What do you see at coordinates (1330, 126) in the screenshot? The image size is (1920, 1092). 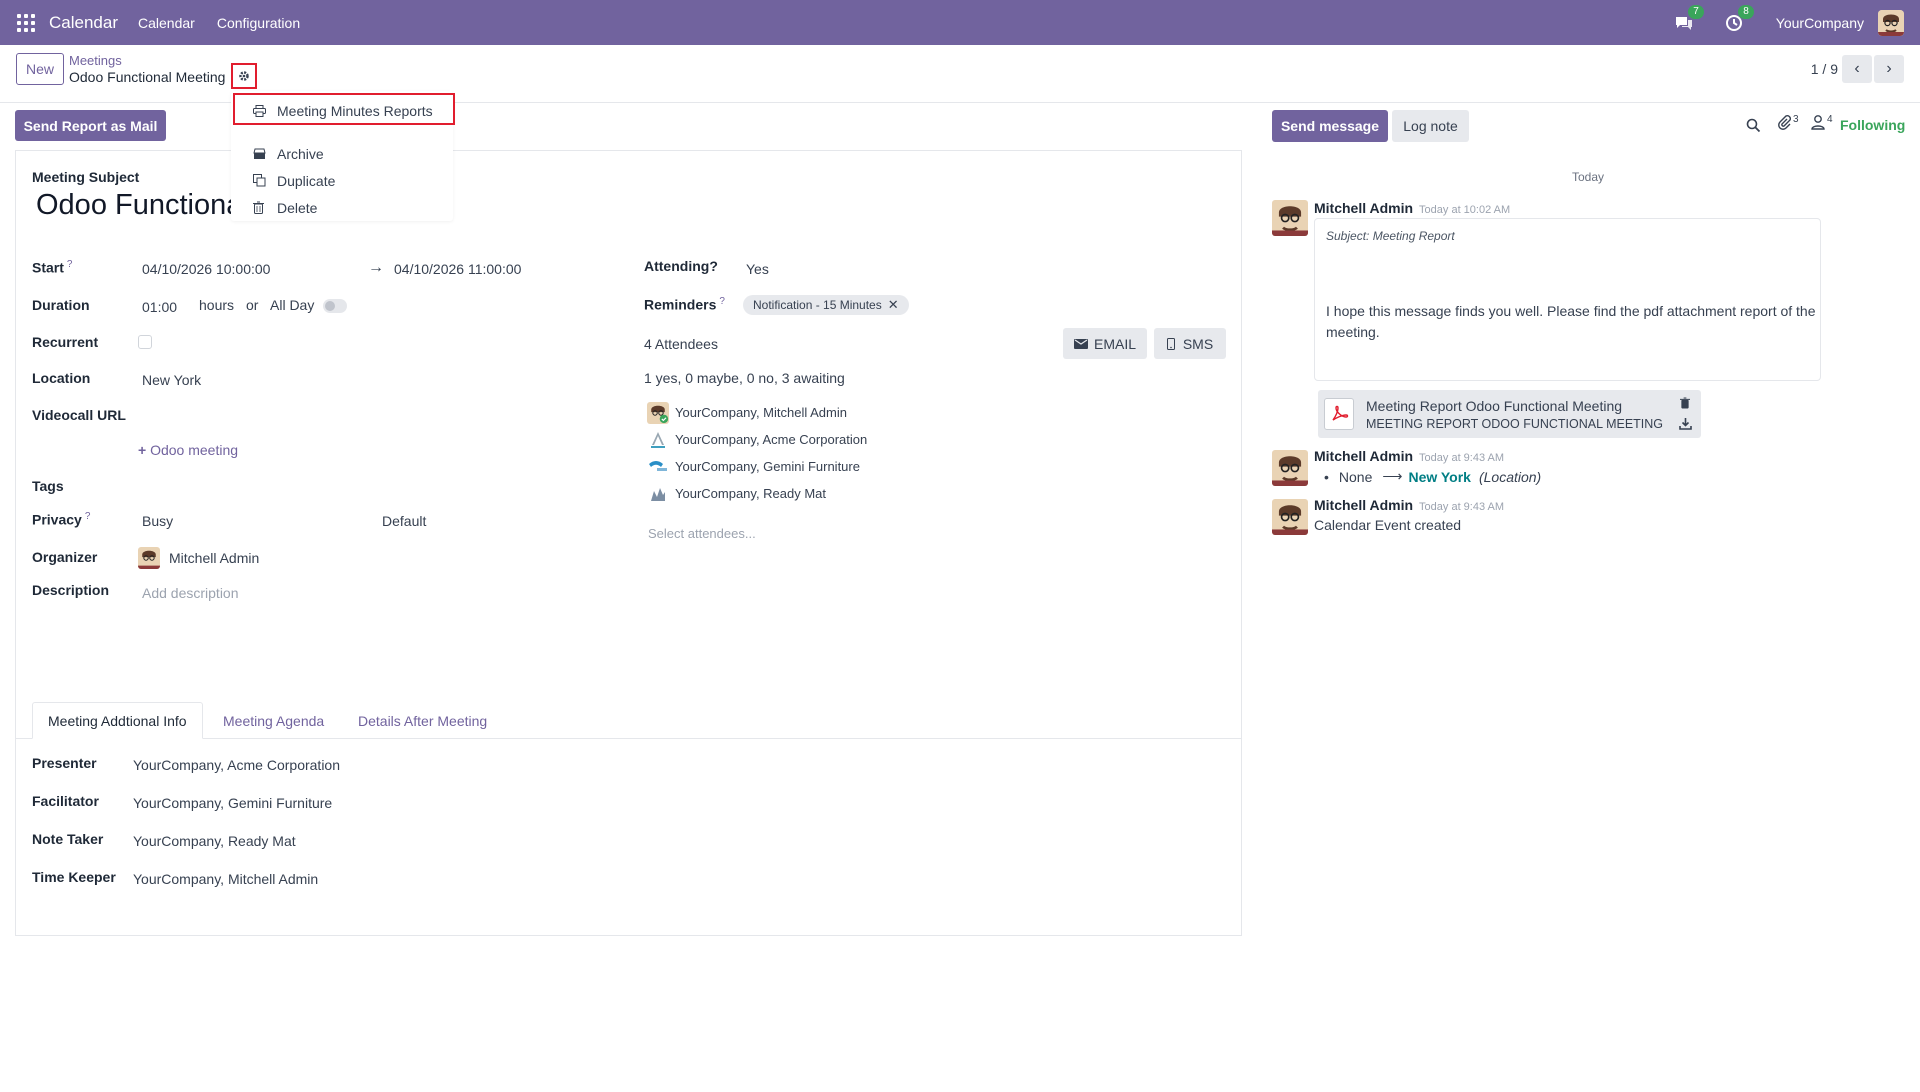 I see `send-message-button: Send message` at bounding box center [1330, 126].